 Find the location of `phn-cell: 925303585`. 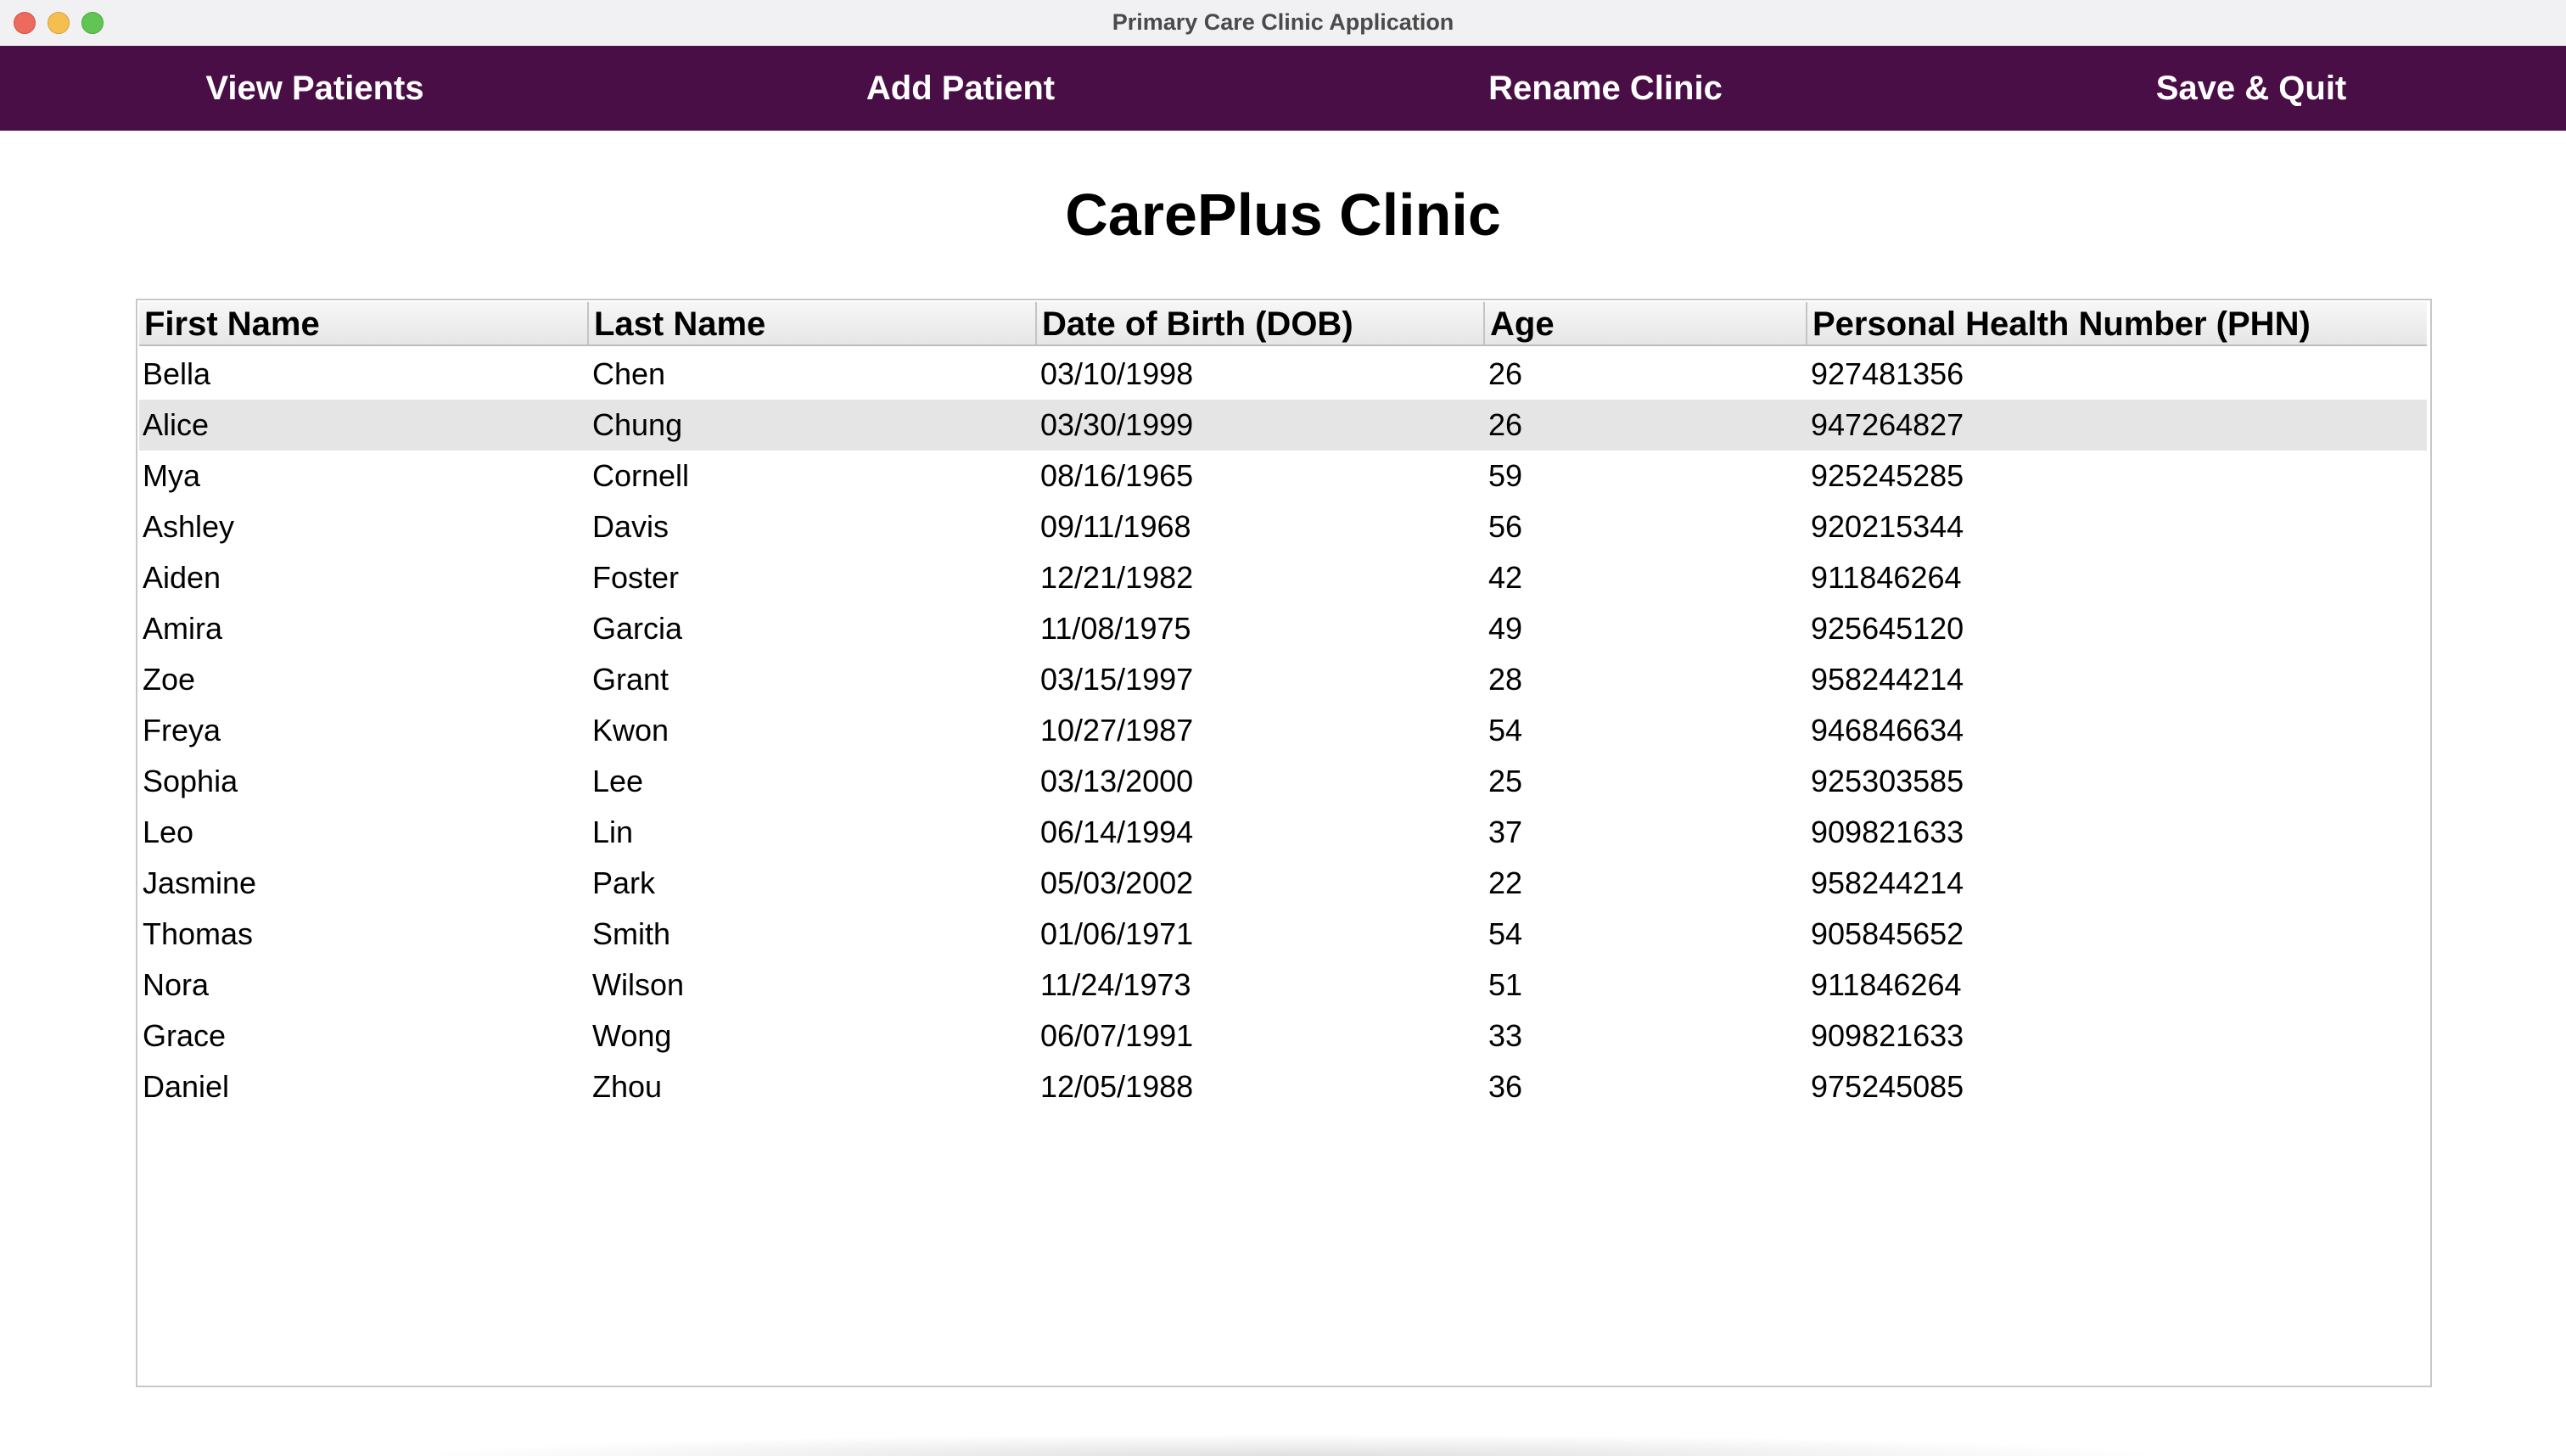

phn-cell: 925303585 is located at coordinates (1887, 781).